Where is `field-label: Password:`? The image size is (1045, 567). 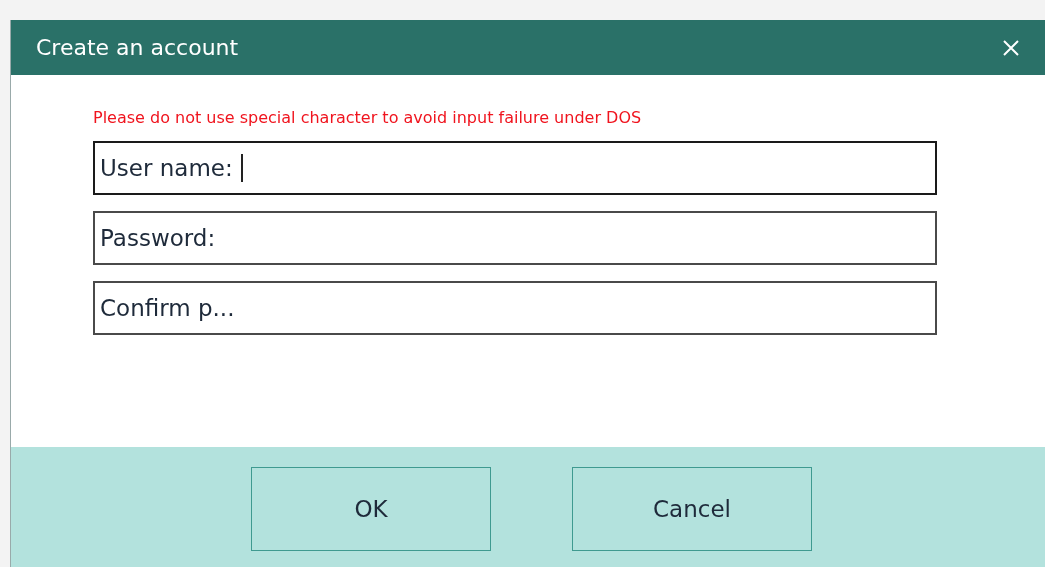
field-label: Password: is located at coordinates (158, 238).